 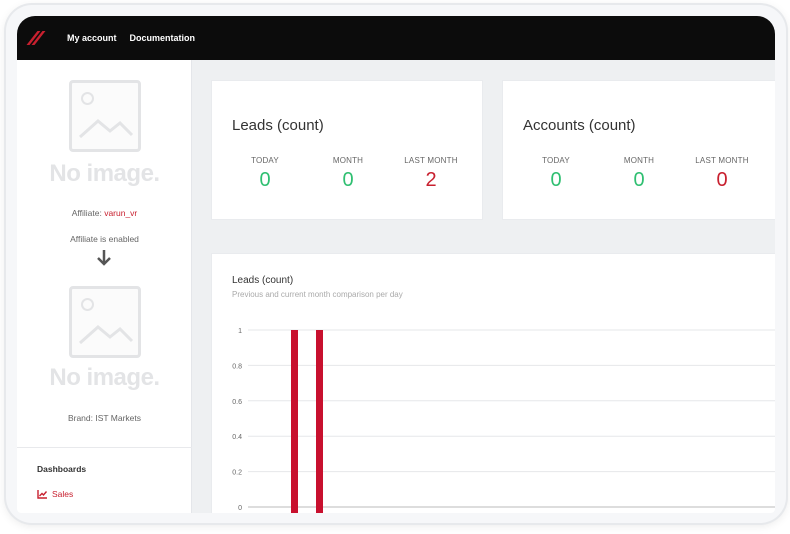 What do you see at coordinates (104, 447) in the screenshot?
I see `sidebar-divider` at bounding box center [104, 447].